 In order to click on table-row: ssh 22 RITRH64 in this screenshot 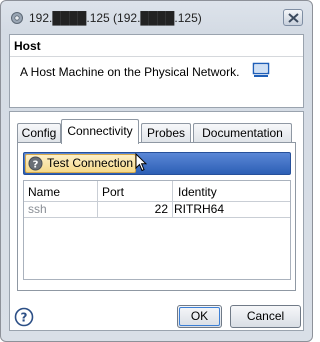, I will do `click(157, 209)`.